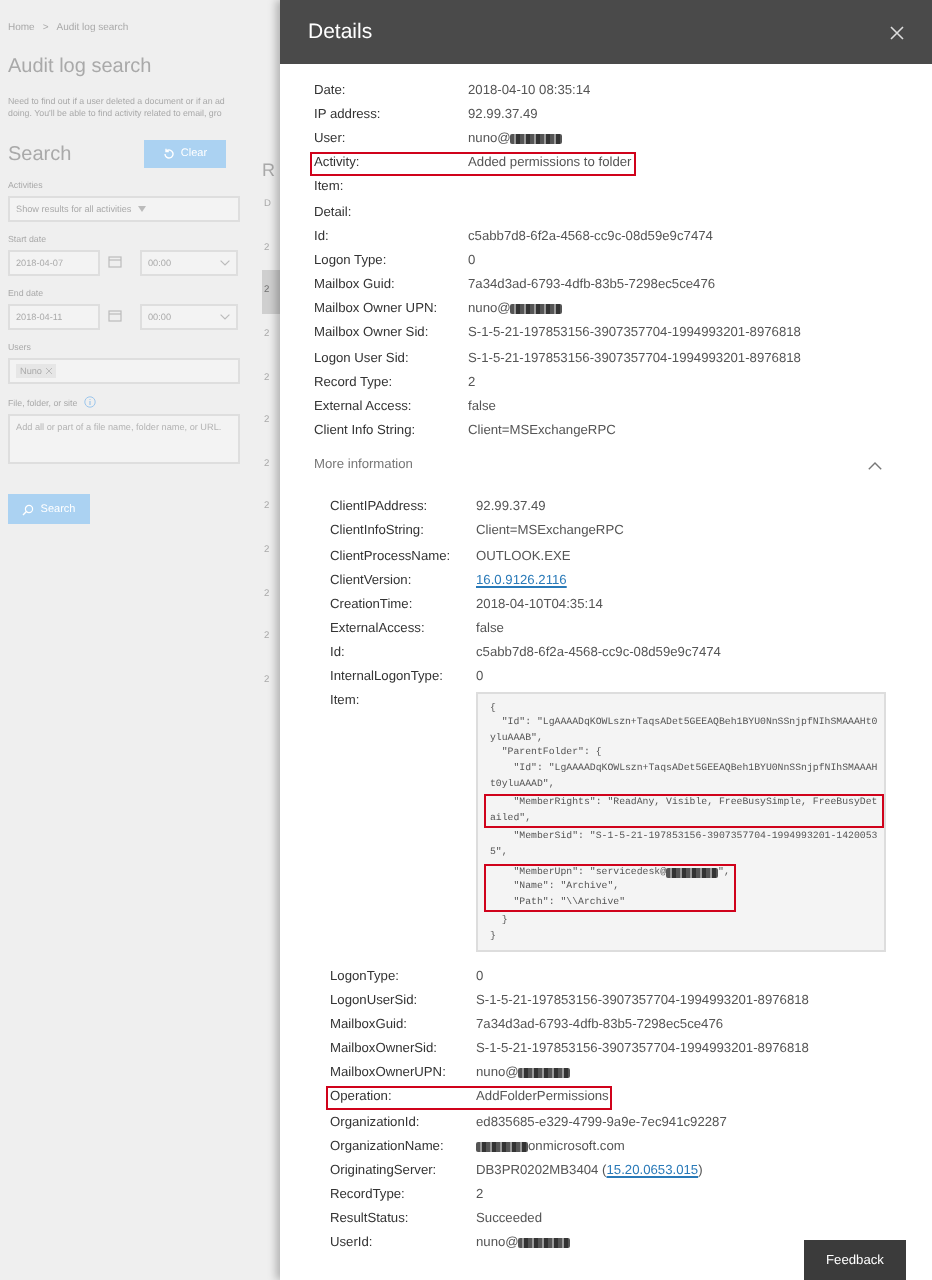 The image size is (932, 1280). I want to click on search-icon, so click(28, 509).